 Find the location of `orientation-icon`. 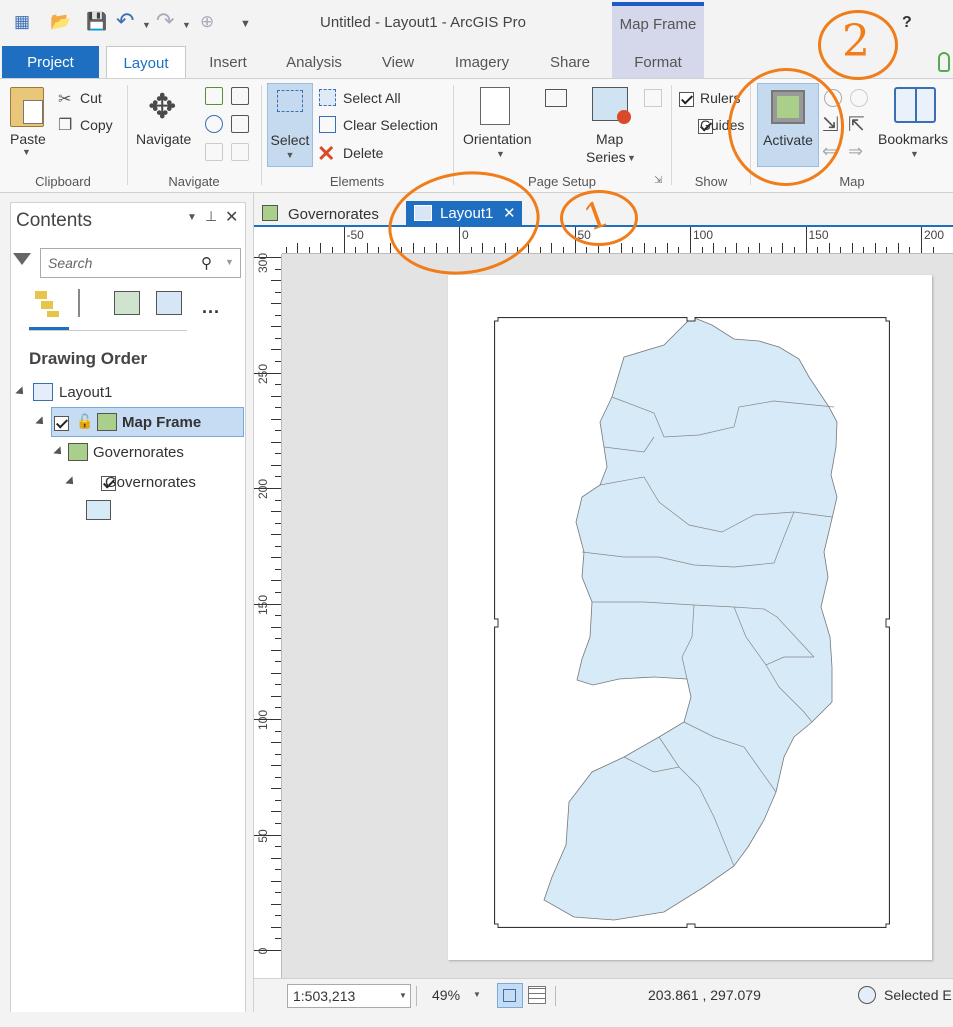

orientation-icon is located at coordinates (495, 106).